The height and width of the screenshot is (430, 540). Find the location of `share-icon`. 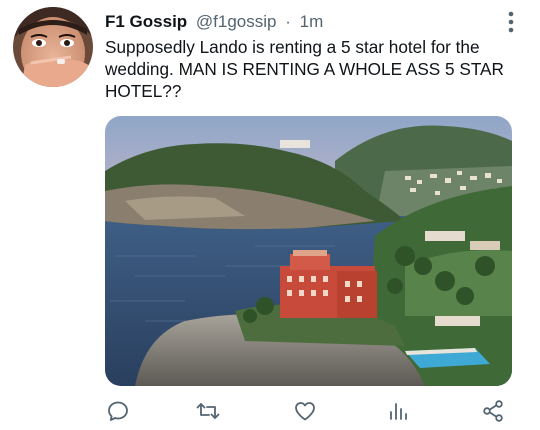

share-icon is located at coordinates (493, 411).